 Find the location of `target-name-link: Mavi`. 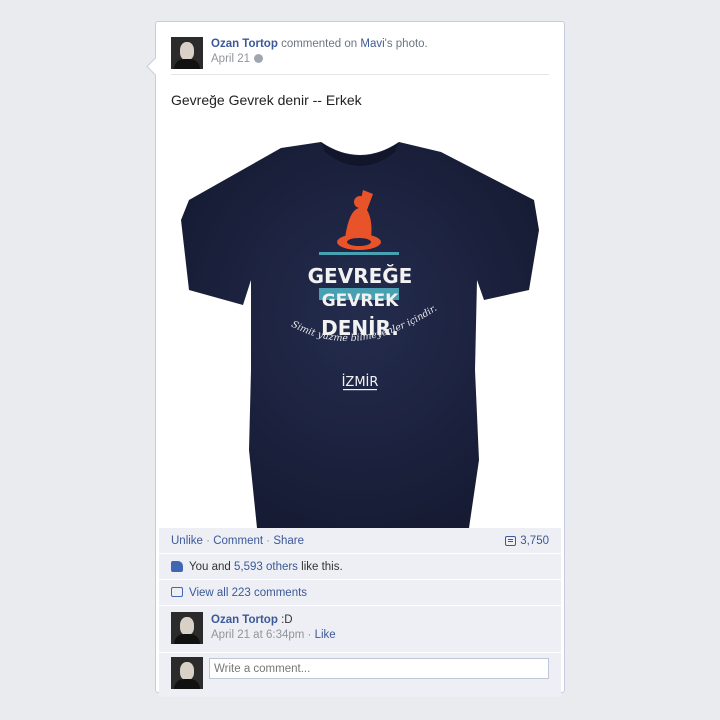

target-name-link: Mavi is located at coordinates (372, 44).